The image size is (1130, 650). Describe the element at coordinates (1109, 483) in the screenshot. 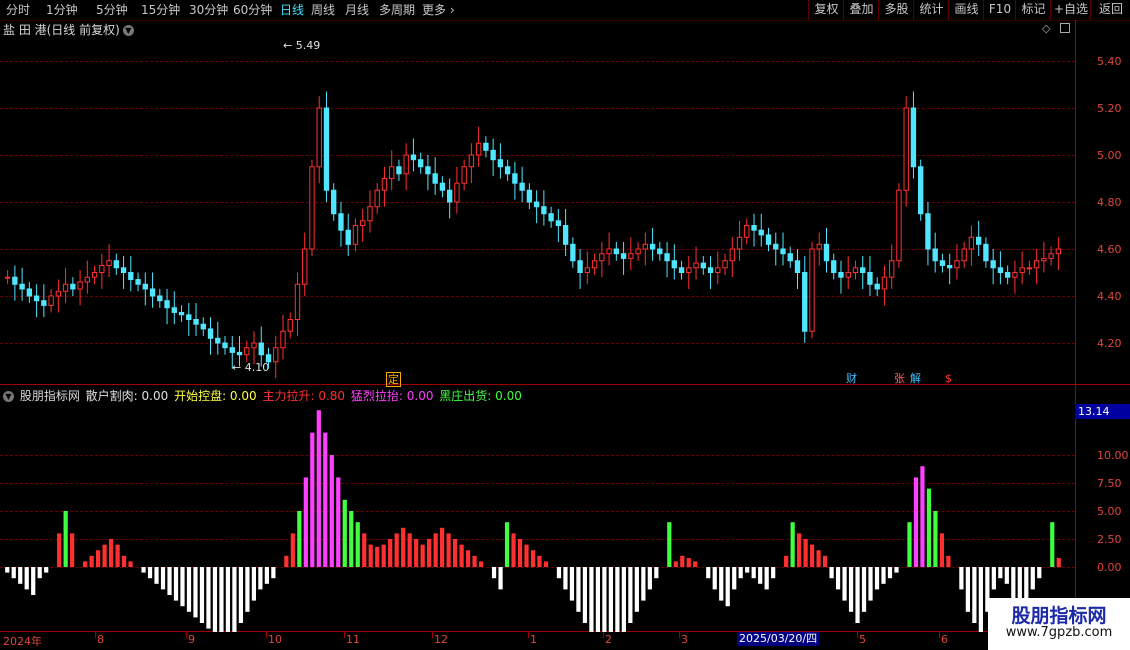

I see `indicator-tick: 7.50` at that location.